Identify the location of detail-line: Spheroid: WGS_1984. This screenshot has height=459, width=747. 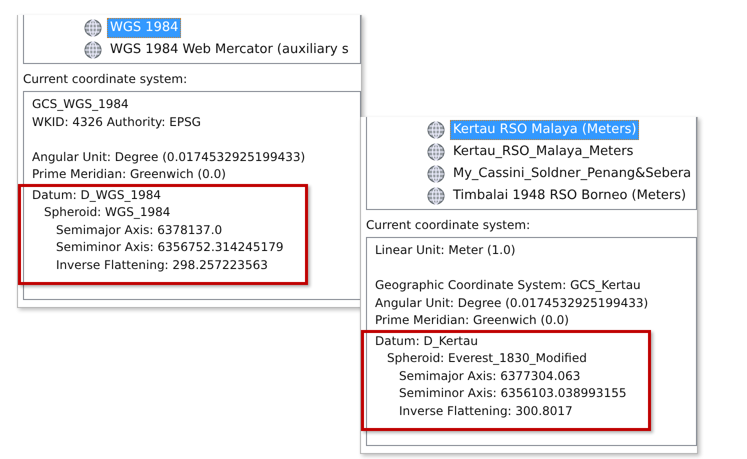
(108, 212).